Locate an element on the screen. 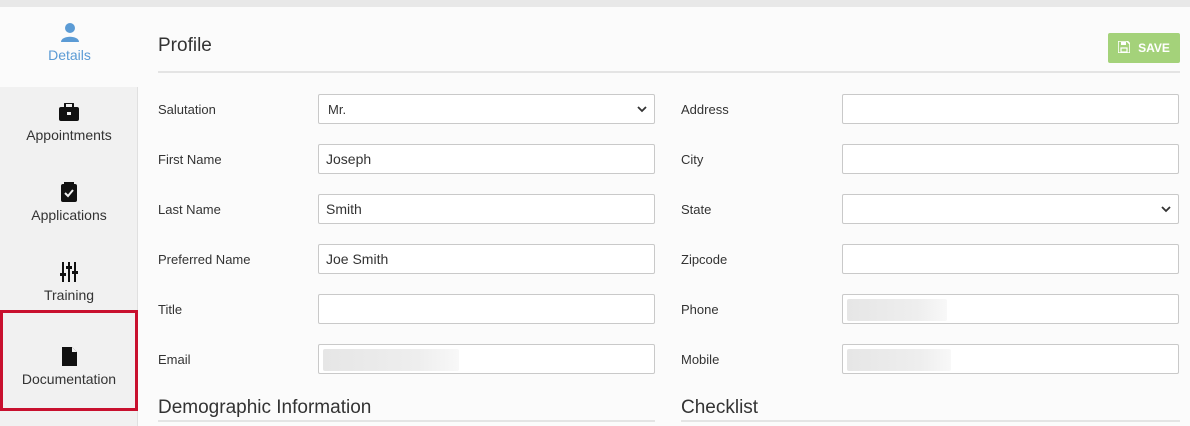  address-field is located at coordinates (1010, 109).